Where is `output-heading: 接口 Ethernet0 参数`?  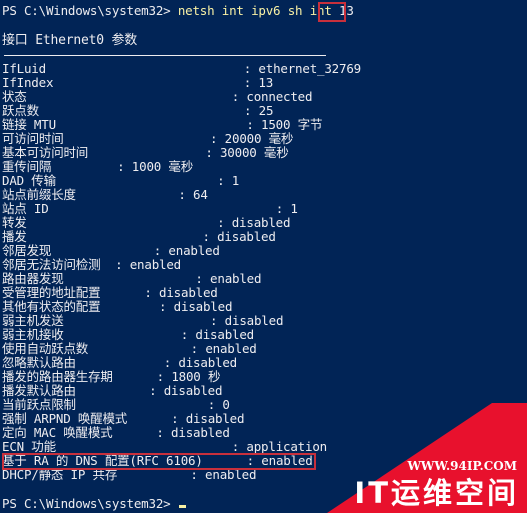
output-heading: 接口 Ethernet0 参数 is located at coordinates (70, 40).